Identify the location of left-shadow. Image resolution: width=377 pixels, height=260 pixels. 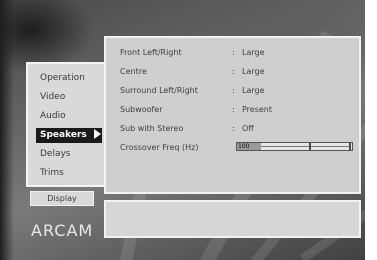
(7, 130).